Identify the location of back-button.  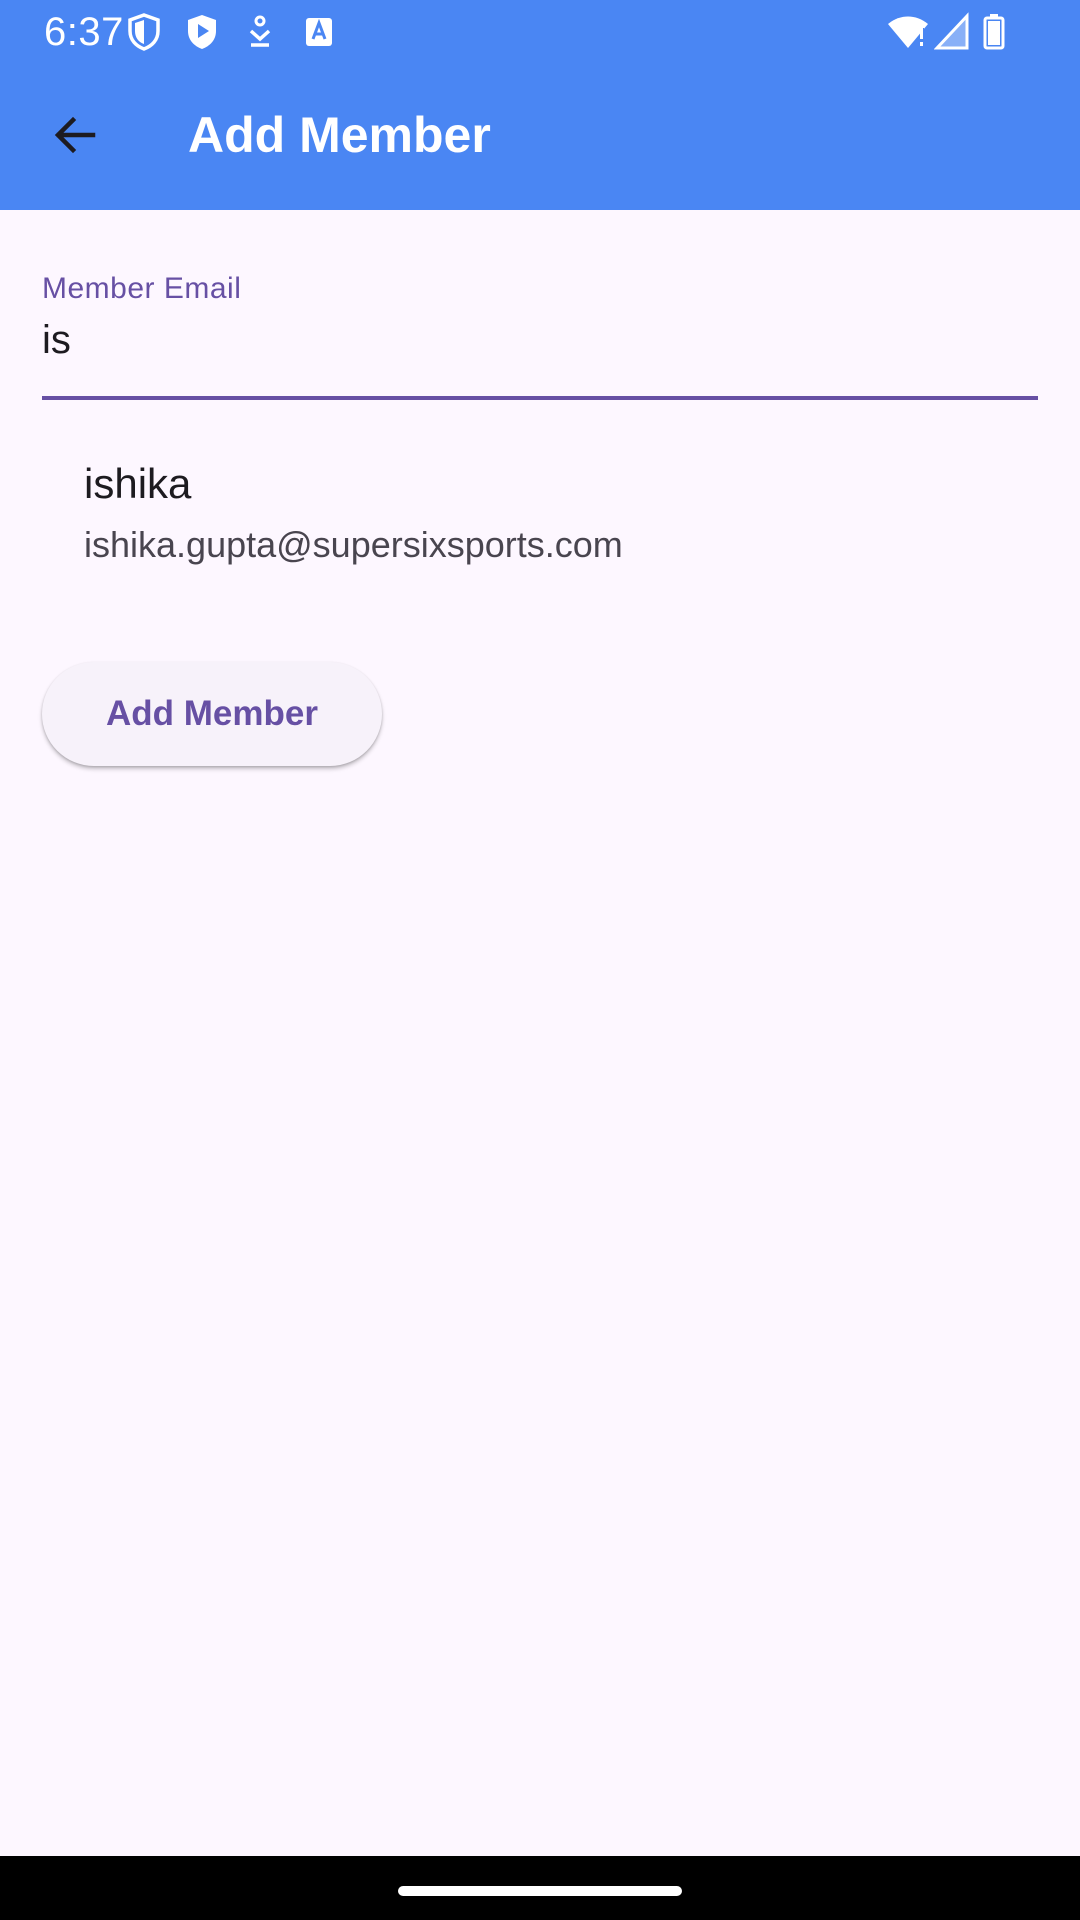
(75, 135).